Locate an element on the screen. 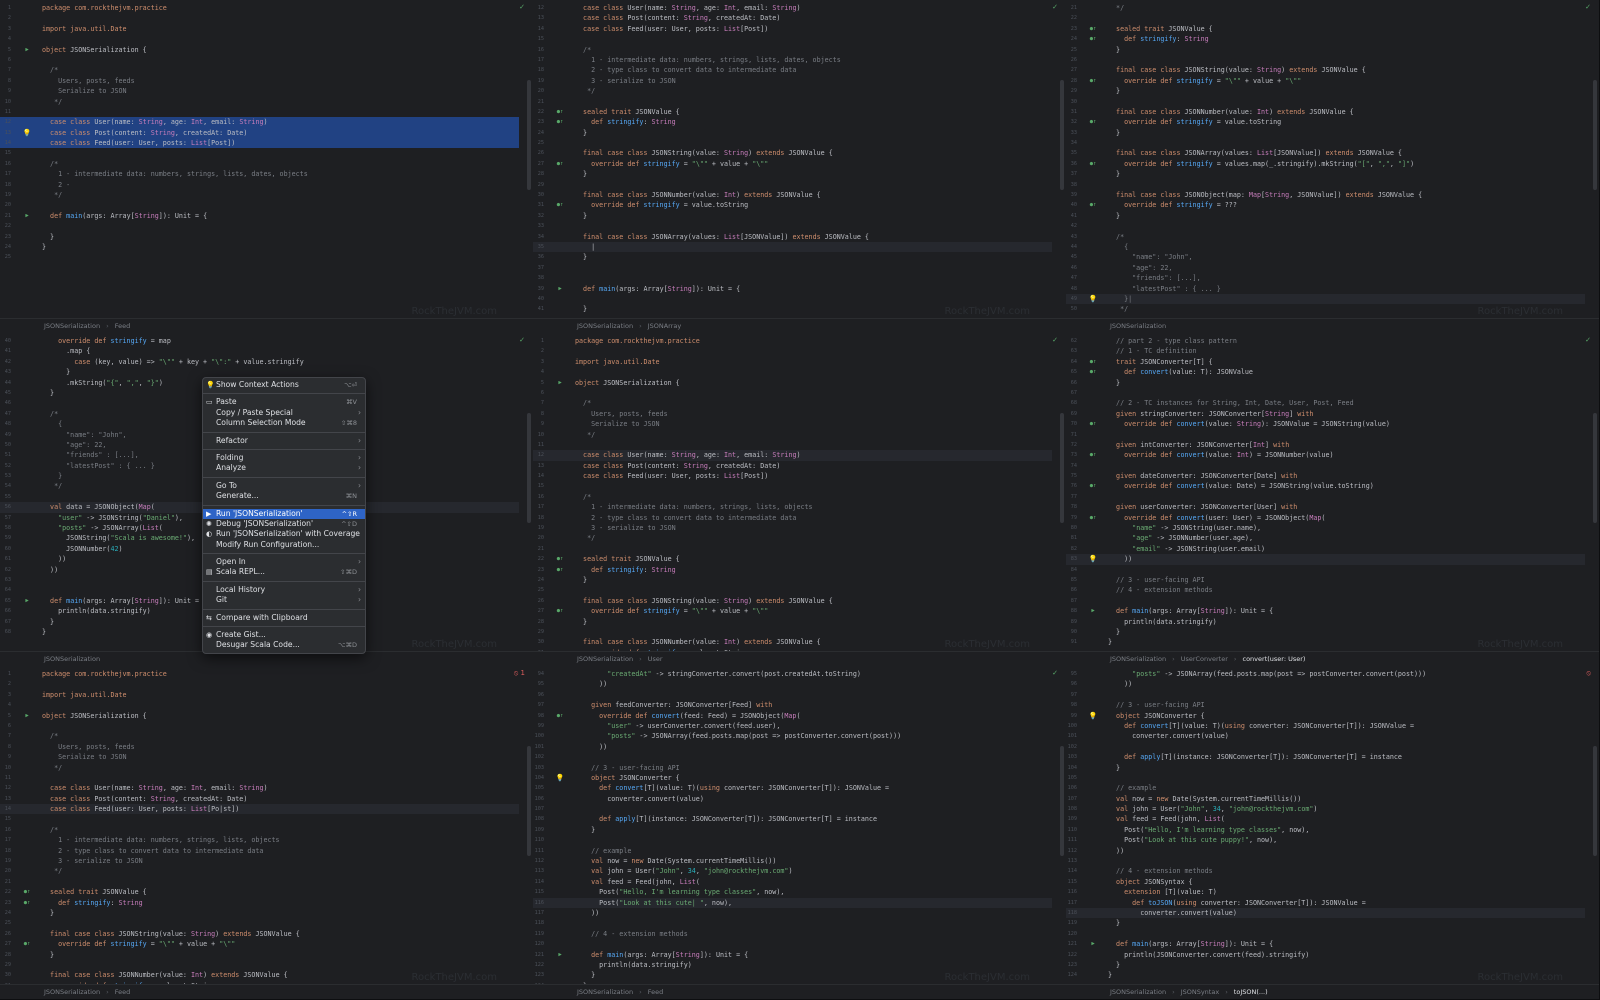  code-line: 1 package com.rockthejvm.practice is located at coordinates (259, 8).